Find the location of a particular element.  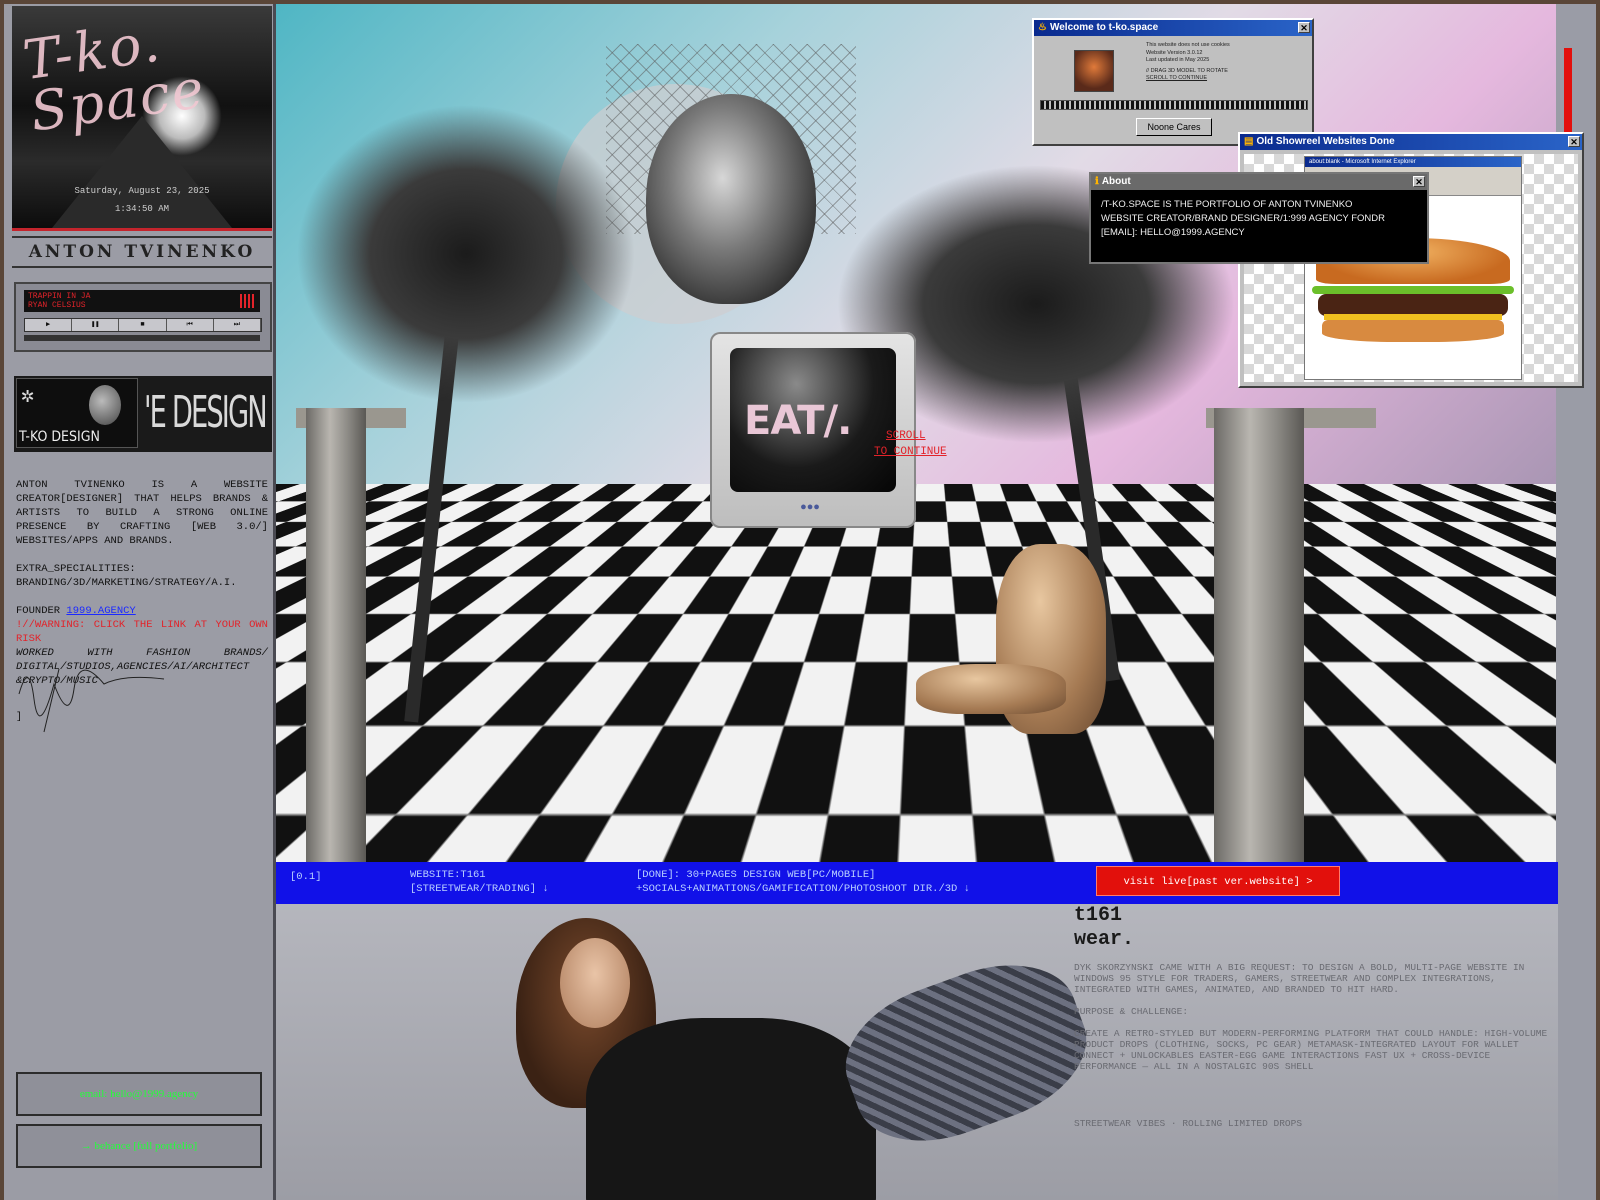

welcome-titlebar: ♨ Welcome to t-ko.space ✕ is located at coordinates (1173, 28).